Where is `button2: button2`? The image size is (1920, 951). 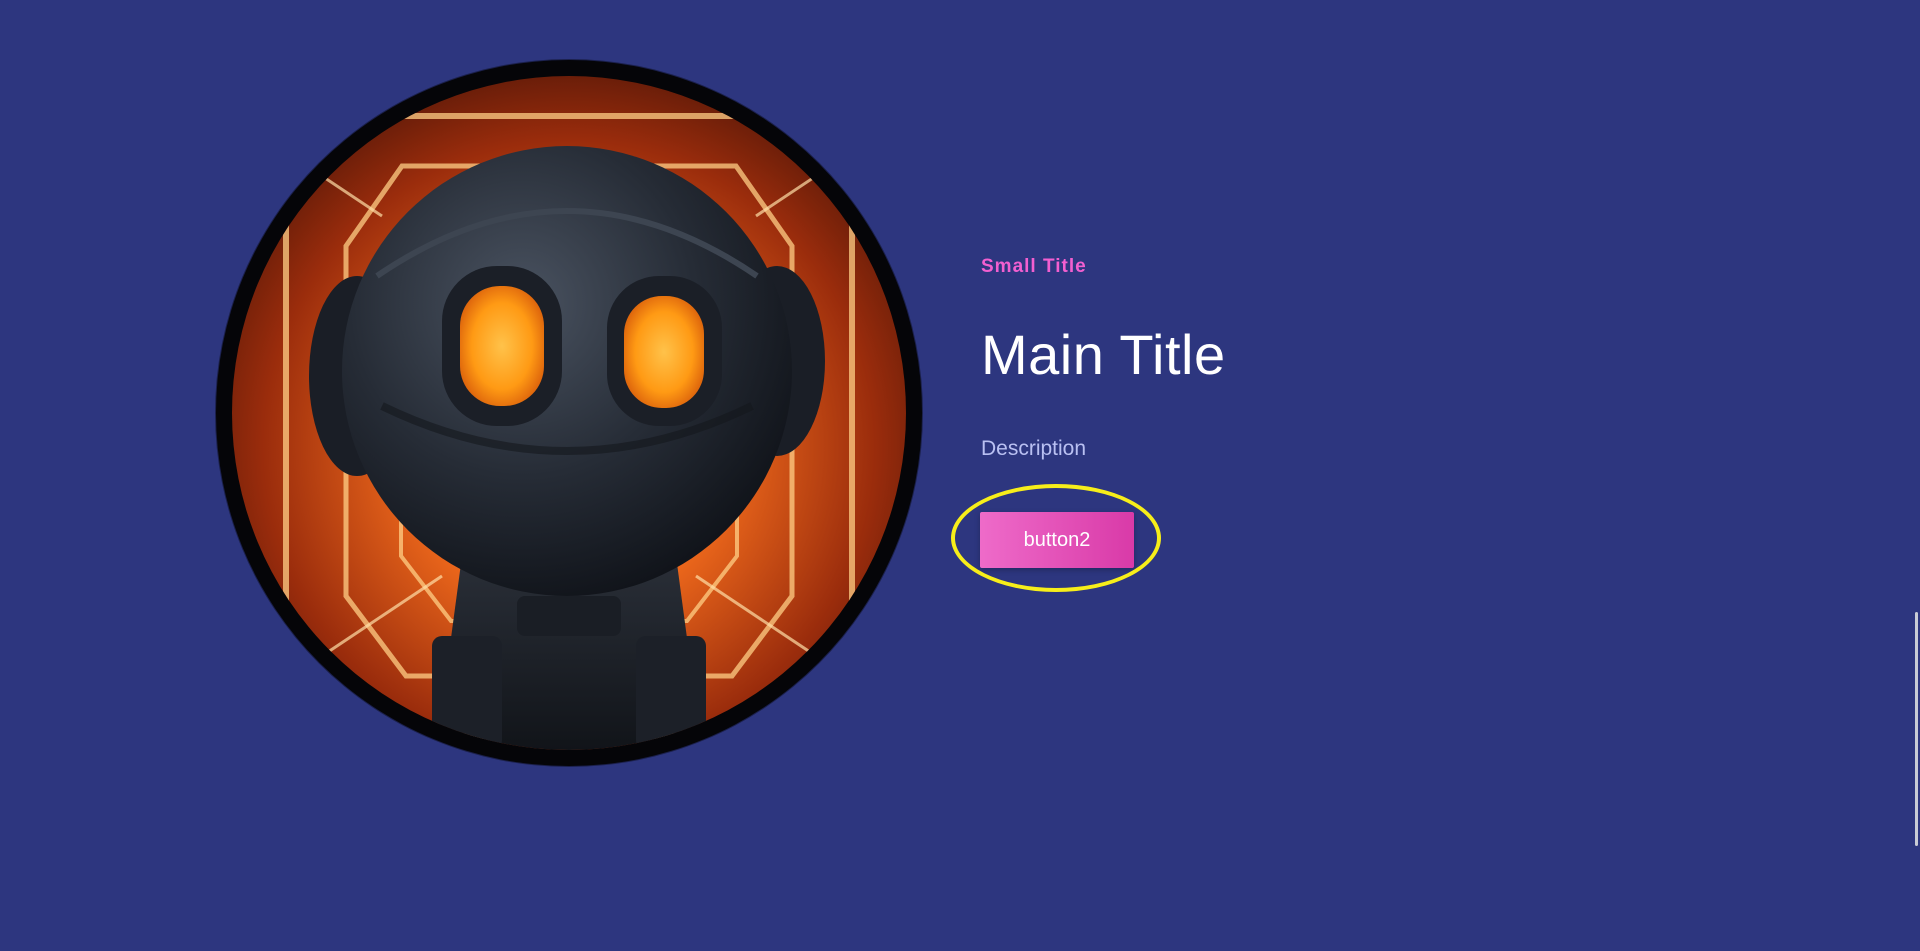 button2: button2 is located at coordinates (1057, 540).